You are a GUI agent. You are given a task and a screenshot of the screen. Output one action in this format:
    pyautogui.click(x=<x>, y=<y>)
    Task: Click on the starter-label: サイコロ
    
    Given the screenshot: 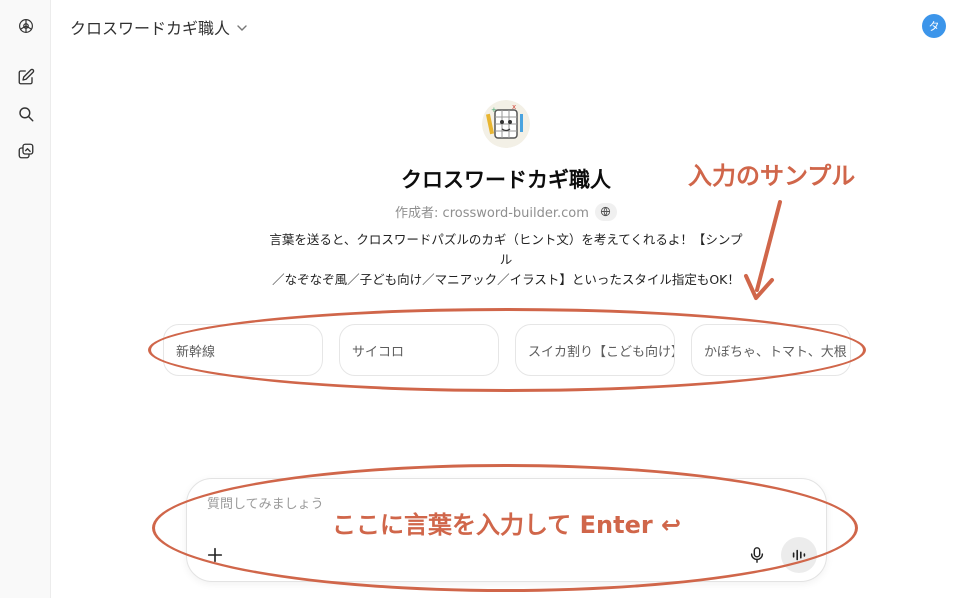 What is the action you would take?
    pyautogui.click(x=378, y=352)
    